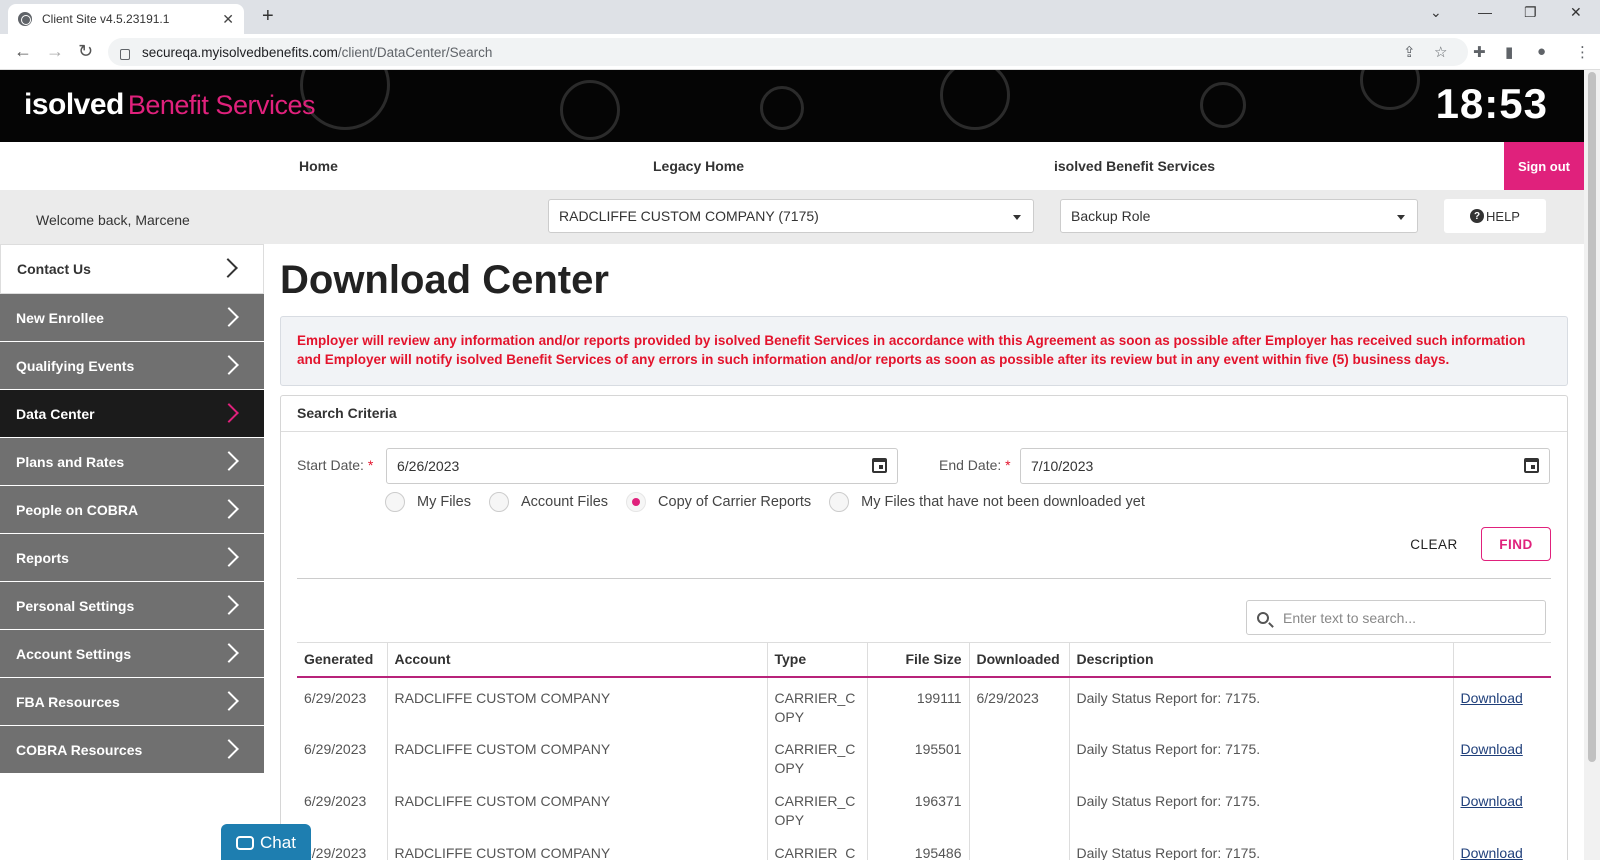 Image resolution: width=1600 pixels, height=860 pixels. What do you see at coordinates (1436, 12) in the screenshot?
I see `tab-search-icon: ⌄` at bounding box center [1436, 12].